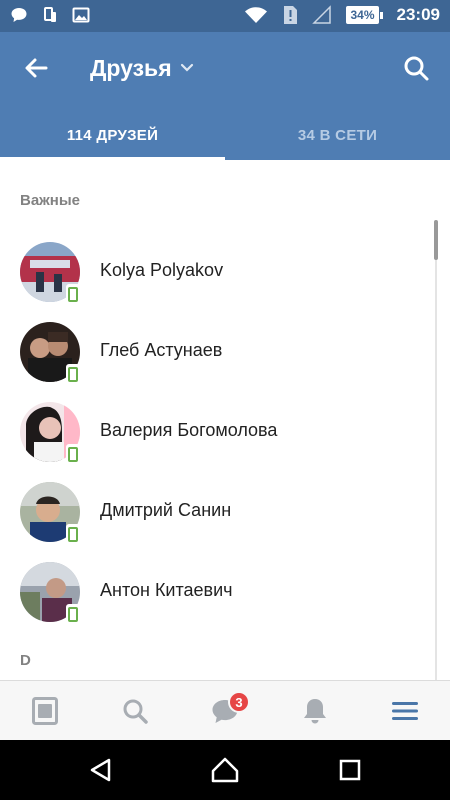 The width and height of the screenshot is (450, 800). I want to click on friend-name: Глеб Астунаев, so click(161, 350).